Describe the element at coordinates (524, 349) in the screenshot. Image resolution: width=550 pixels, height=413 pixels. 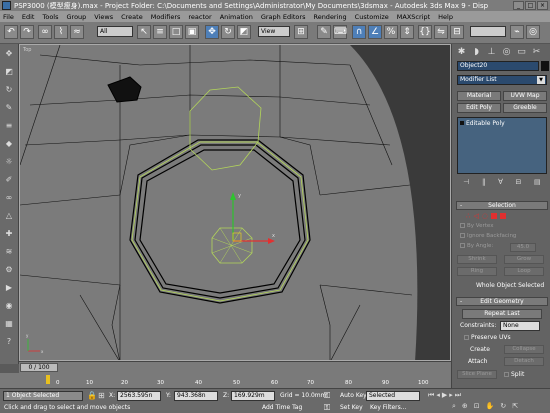
I see `collapse-button: Collapse` at that location.